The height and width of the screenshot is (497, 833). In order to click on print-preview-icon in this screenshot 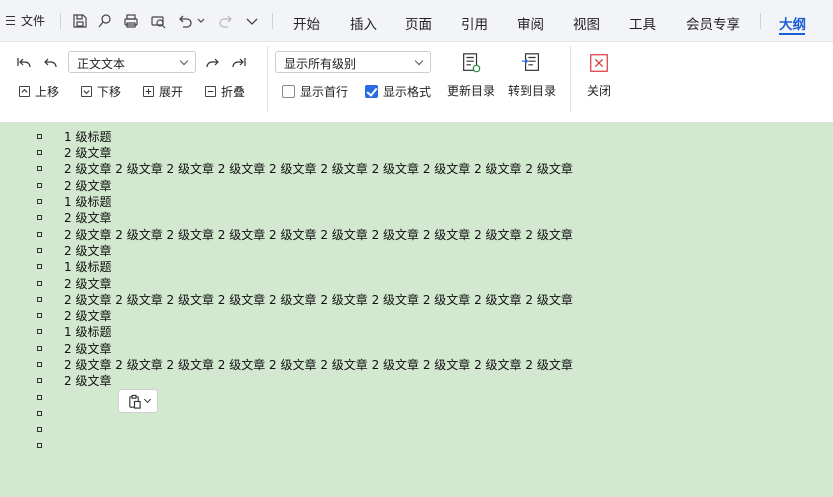, I will do `click(158, 21)`.